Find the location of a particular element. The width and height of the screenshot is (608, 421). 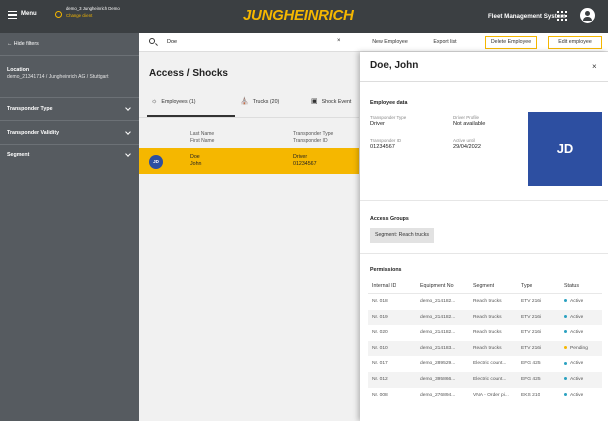

transponder-id-value: 01234567 is located at coordinates (382, 147).